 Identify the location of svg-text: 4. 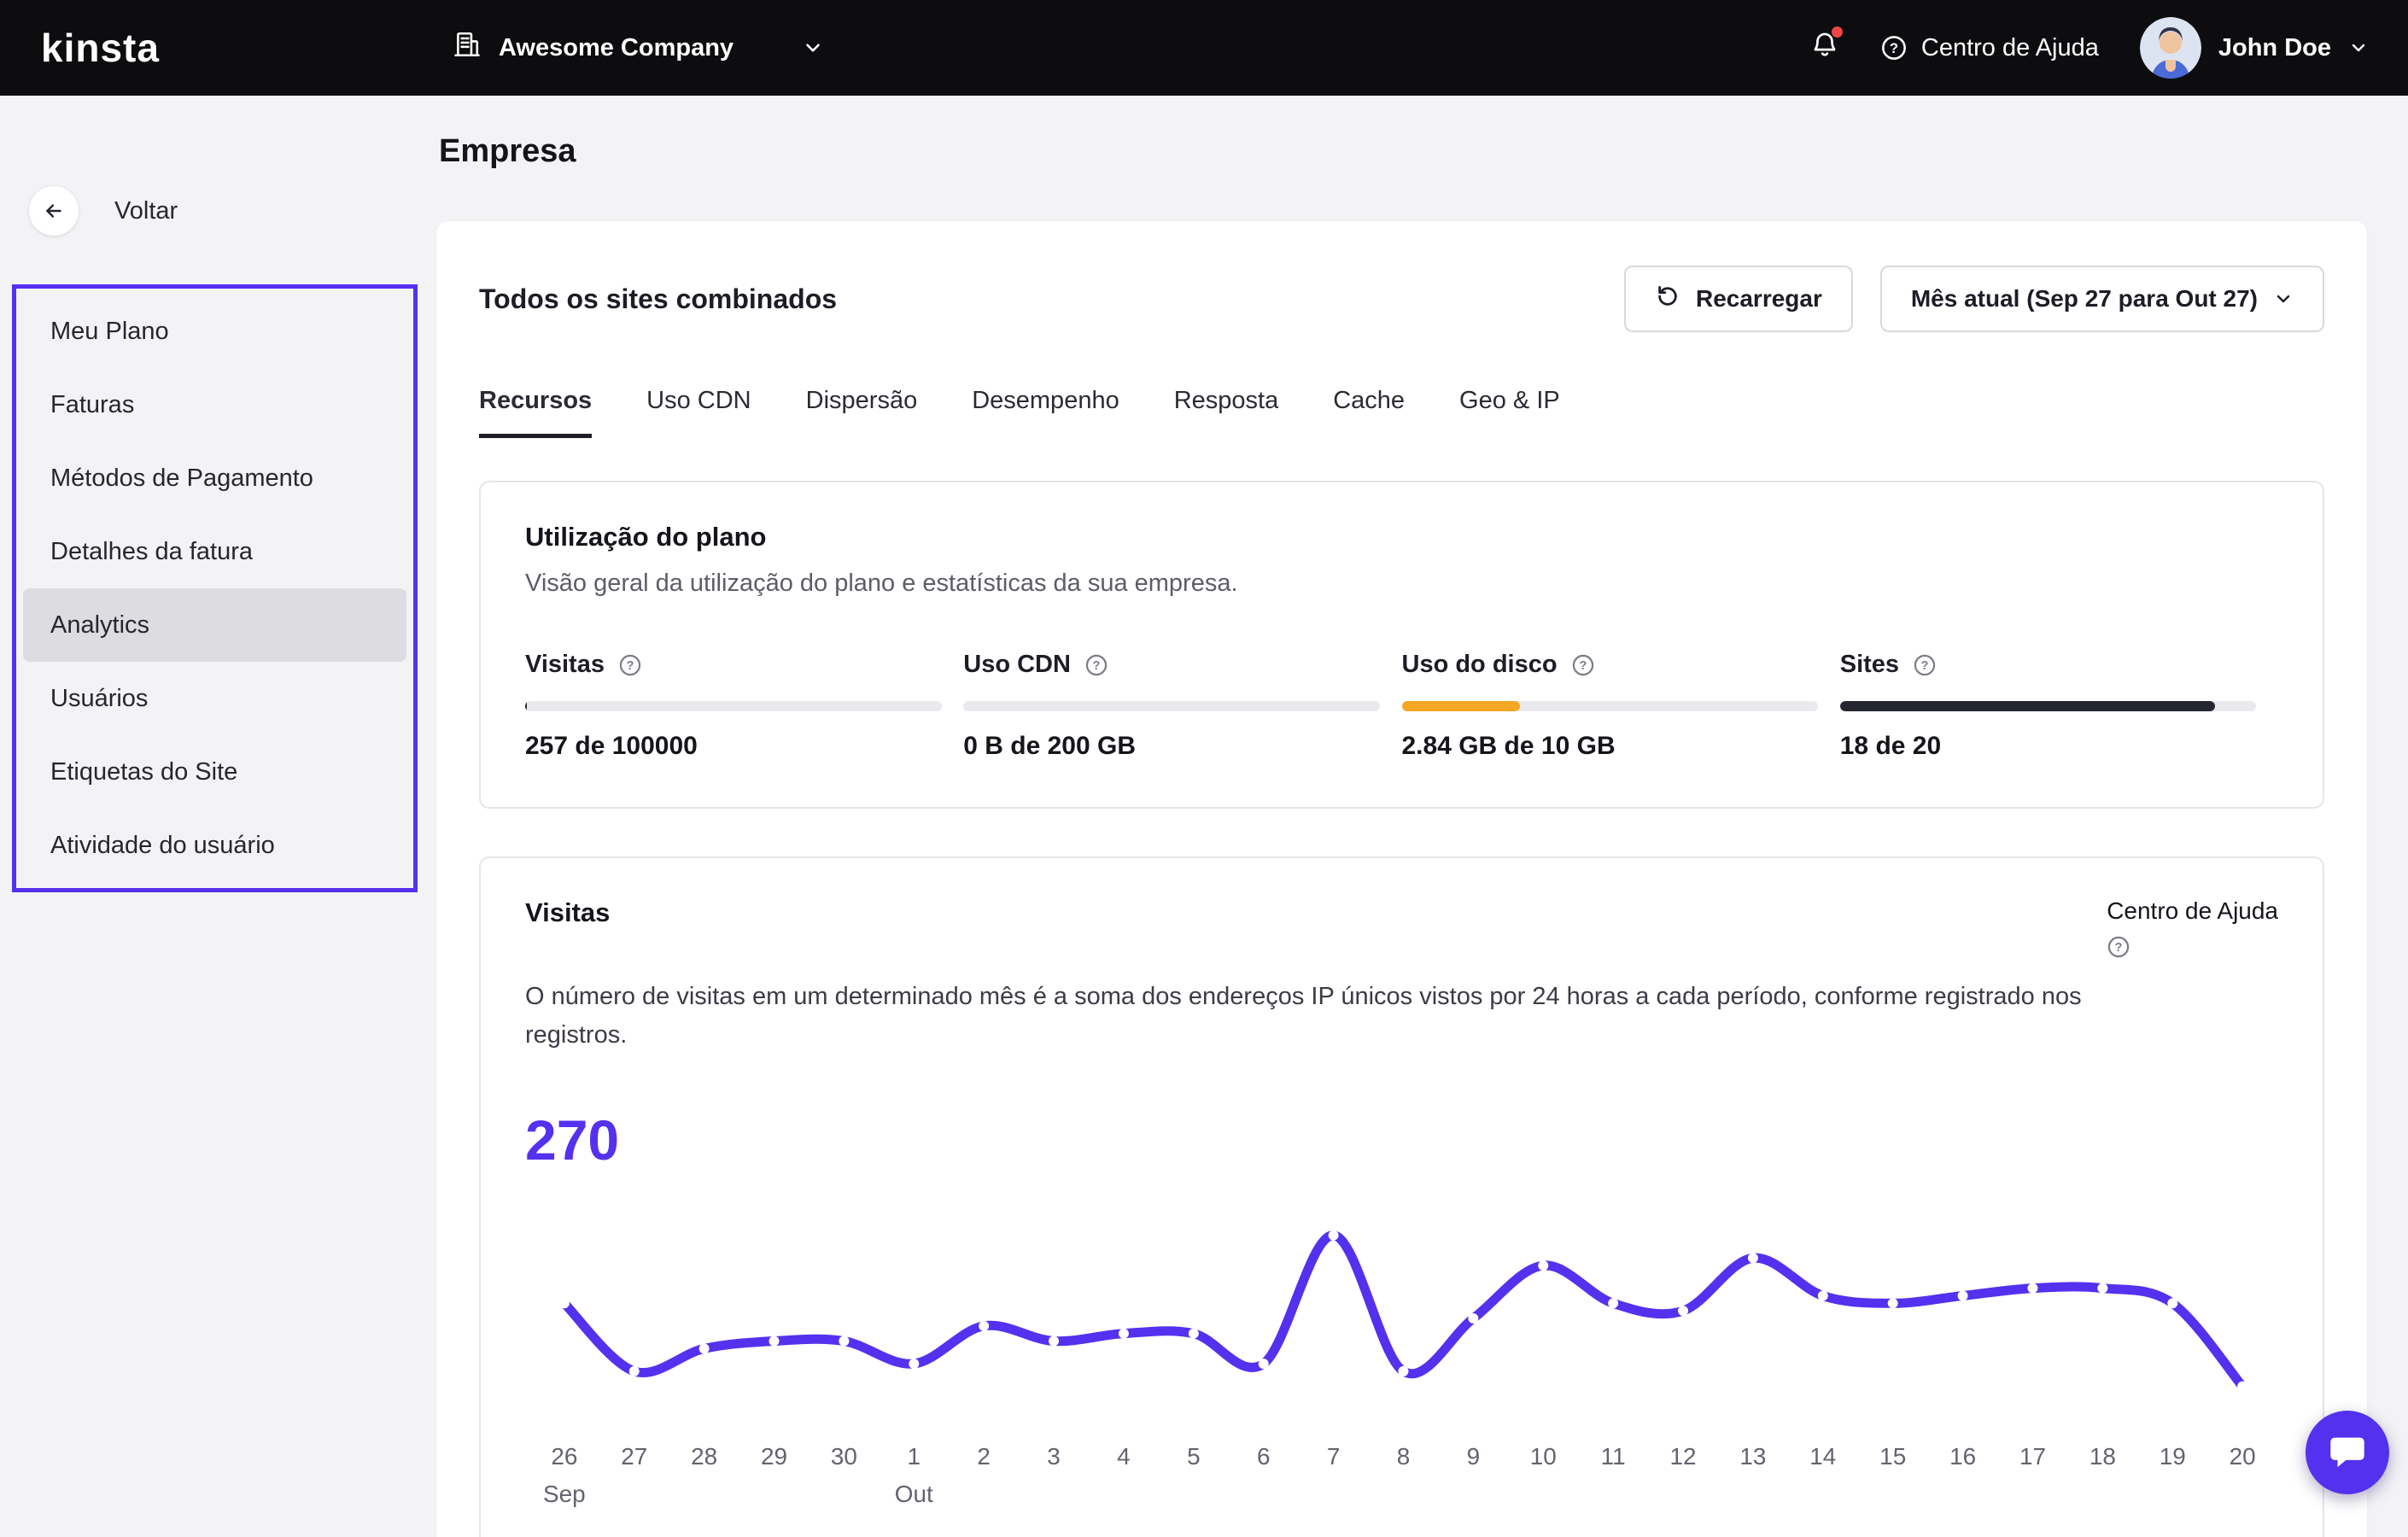
(1124, 1456).